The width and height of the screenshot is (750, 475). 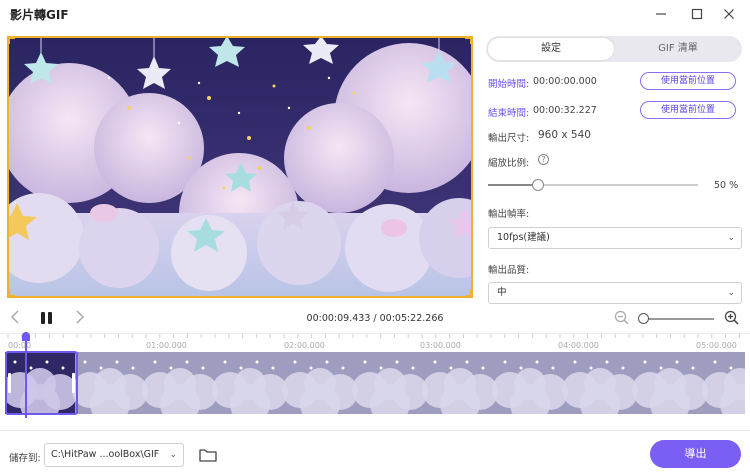 I want to click on zoom-in-icon, so click(x=732, y=320).